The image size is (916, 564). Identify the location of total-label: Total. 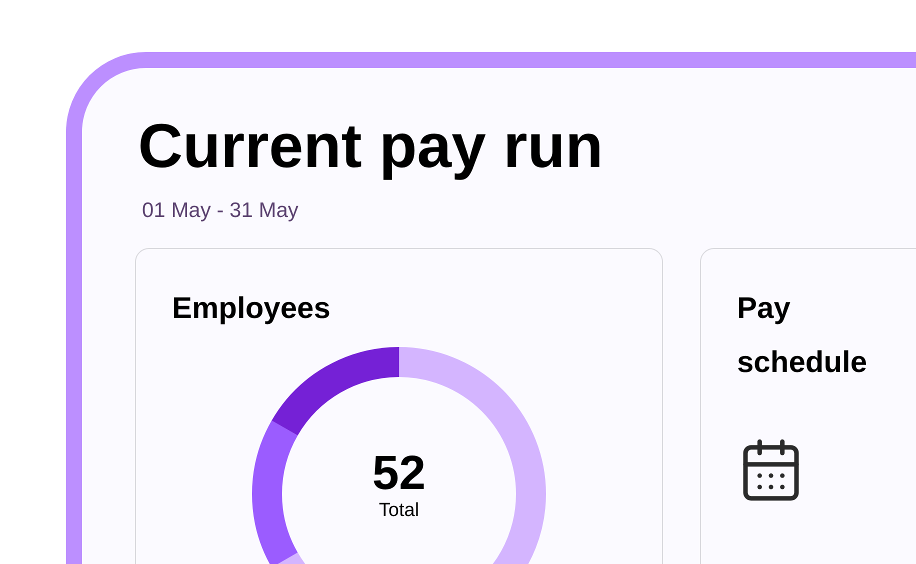
(399, 511).